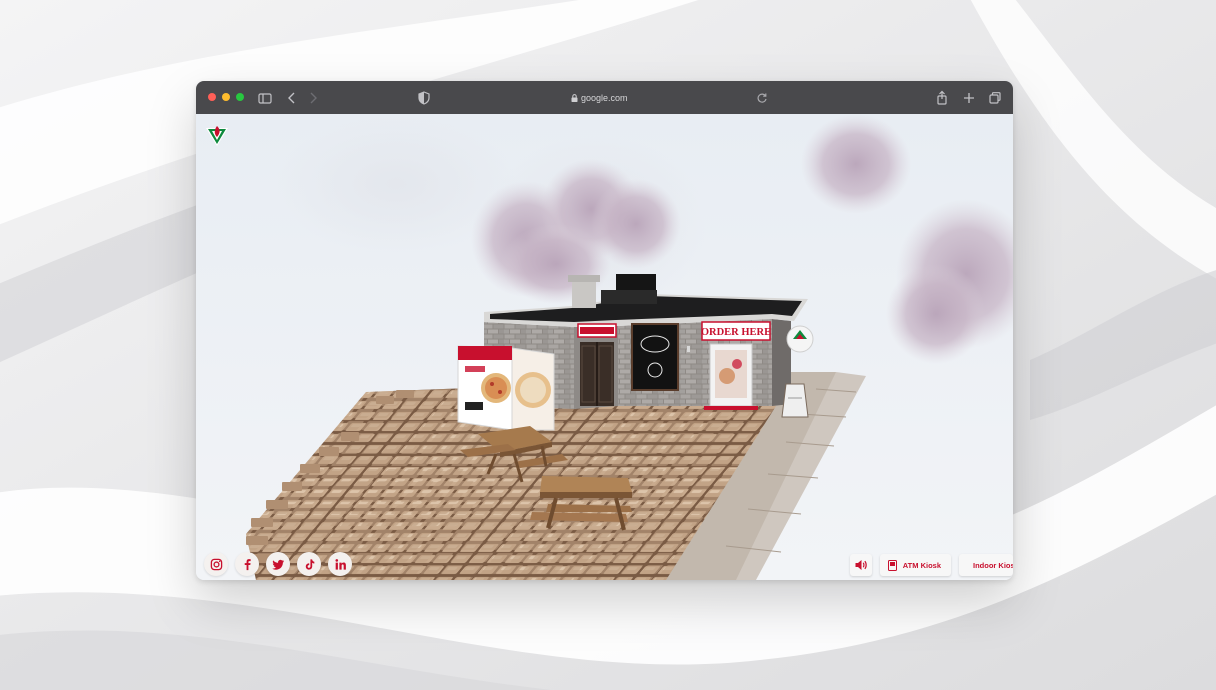 This screenshot has width=1216, height=690. Describe the element at coordinates (216, 564) in the screenshot. I see `instagram-icon` at that location.